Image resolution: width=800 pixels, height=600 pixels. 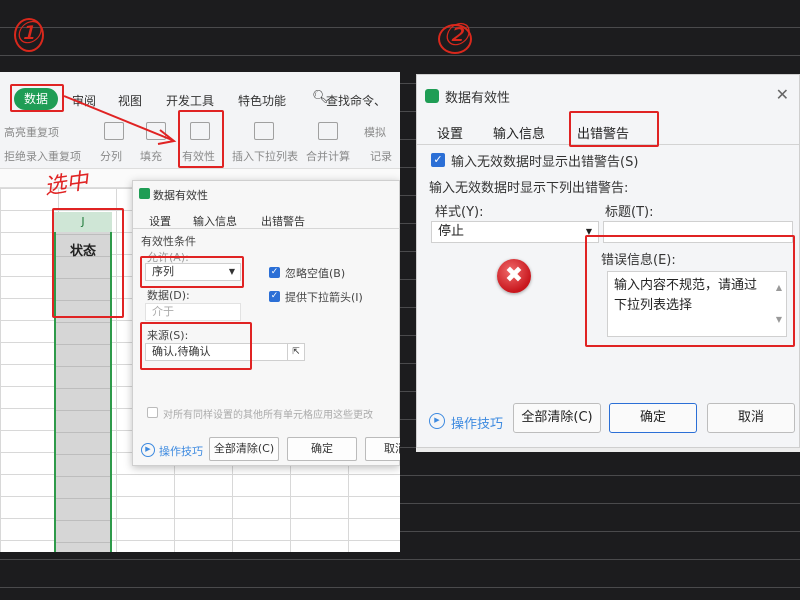 I want to click on dialog-title: 数据有效性, so click(x=478, y=98).